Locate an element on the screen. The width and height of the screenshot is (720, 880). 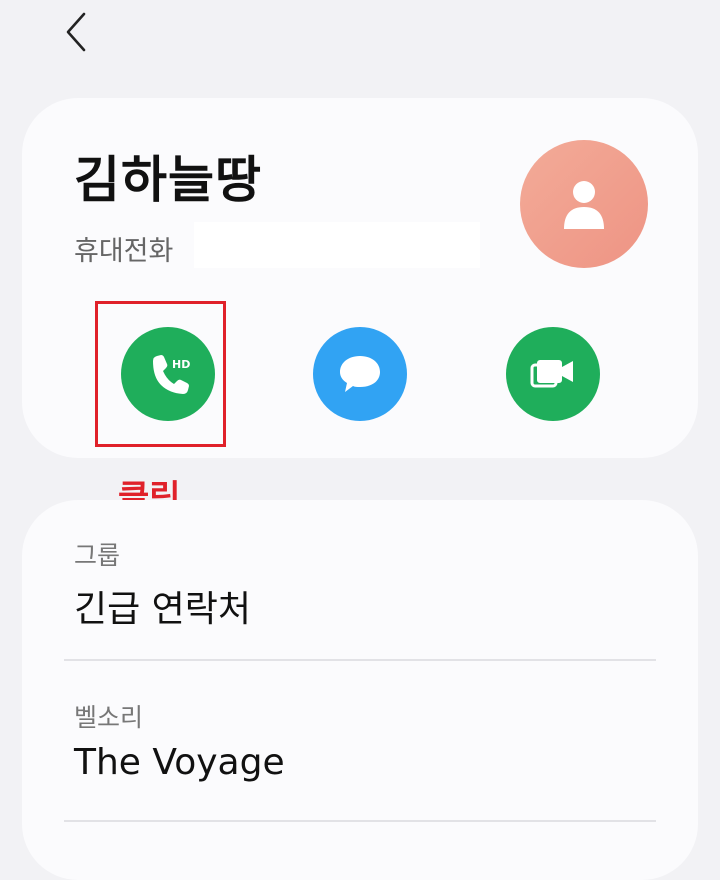
message-icon is located at coordinates (360, 374).